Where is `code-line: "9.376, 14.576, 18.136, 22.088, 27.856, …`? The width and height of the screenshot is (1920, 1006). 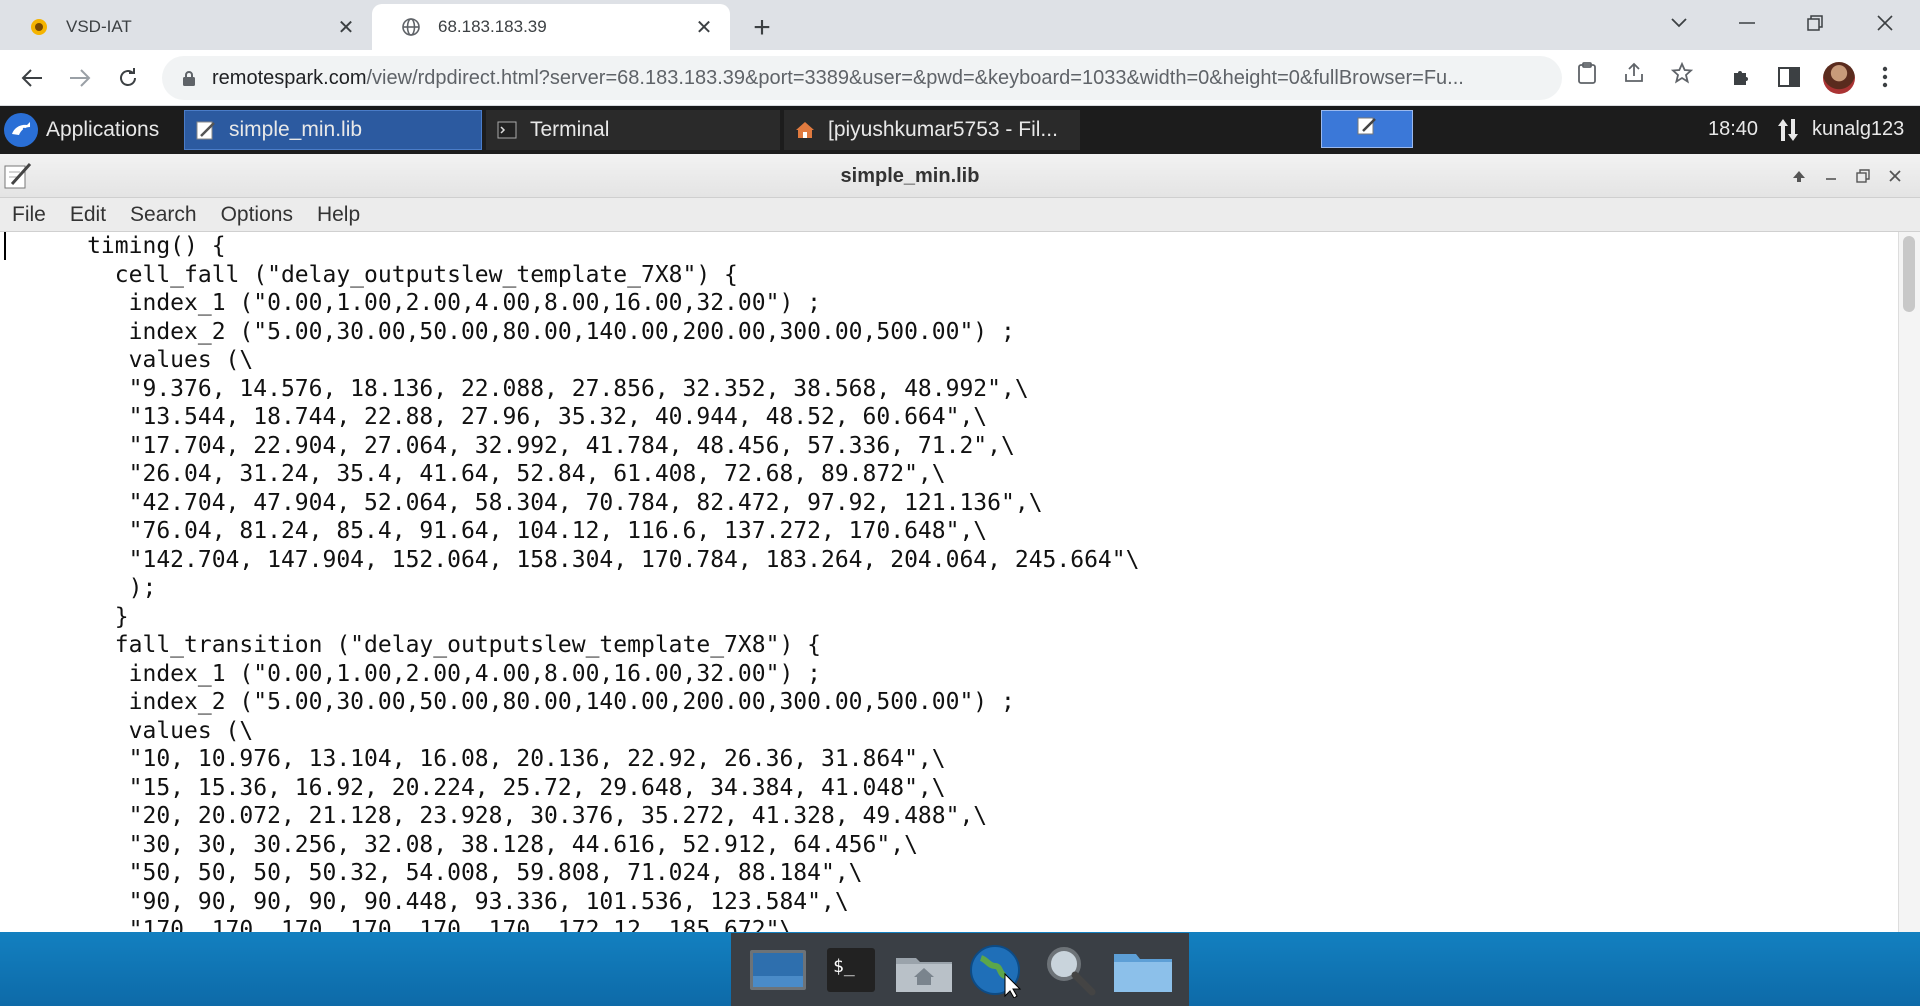 code-line: "9.376, 14.576, 18.136, 22.088, 27.856, … is located at coordinates (516, 388).